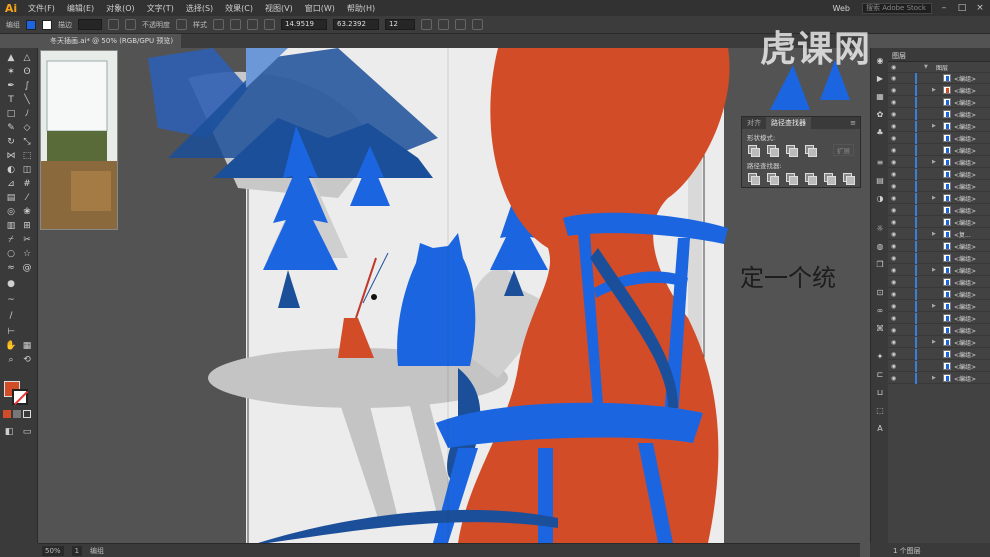  What do you see at coordinates (27, 170) in the screenshot?
I see `live-paint-icon: ◫` at bounding box center [27, 170].